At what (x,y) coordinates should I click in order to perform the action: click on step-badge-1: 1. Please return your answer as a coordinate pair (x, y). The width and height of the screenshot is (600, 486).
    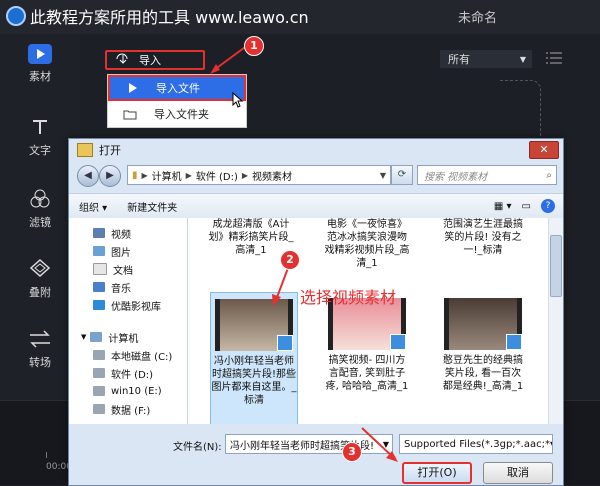
    Looking at the image, I should click on (254, 46).